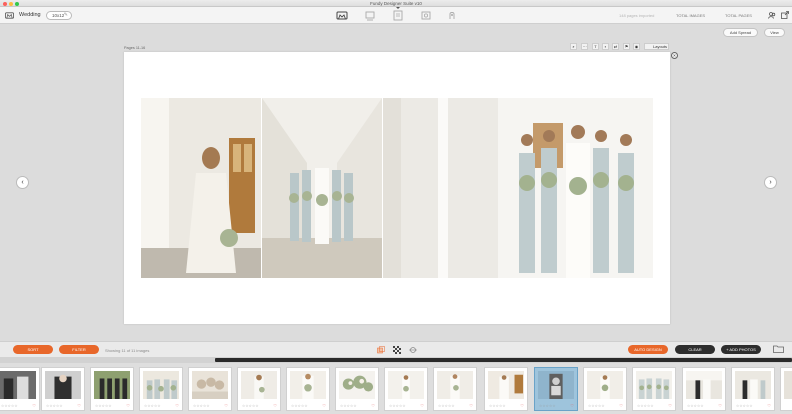 The image size is (792, 414). Describe the element at coordinates (573, 46) in the screenshot. I see `zoom-icon: ⌕` at that location.